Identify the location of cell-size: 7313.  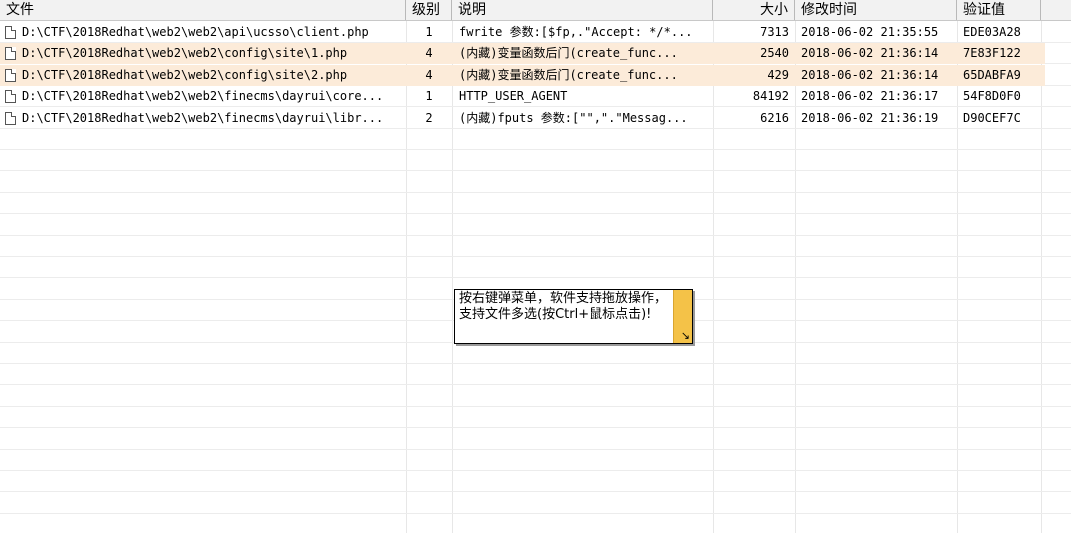
(774, 32).